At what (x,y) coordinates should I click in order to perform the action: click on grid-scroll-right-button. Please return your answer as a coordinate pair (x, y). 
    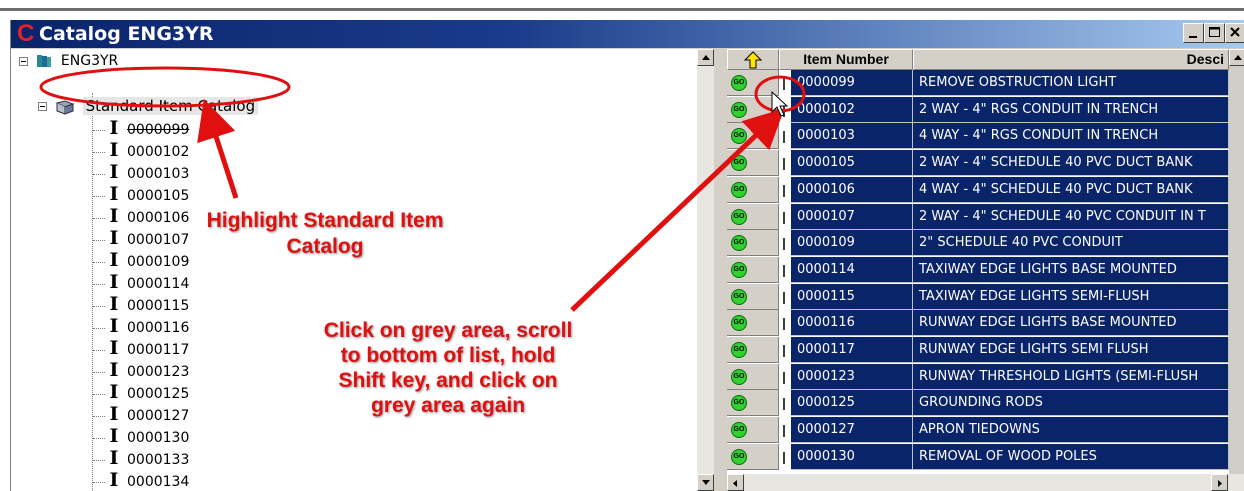
    Looking at the image, I should click on (1219, 482).